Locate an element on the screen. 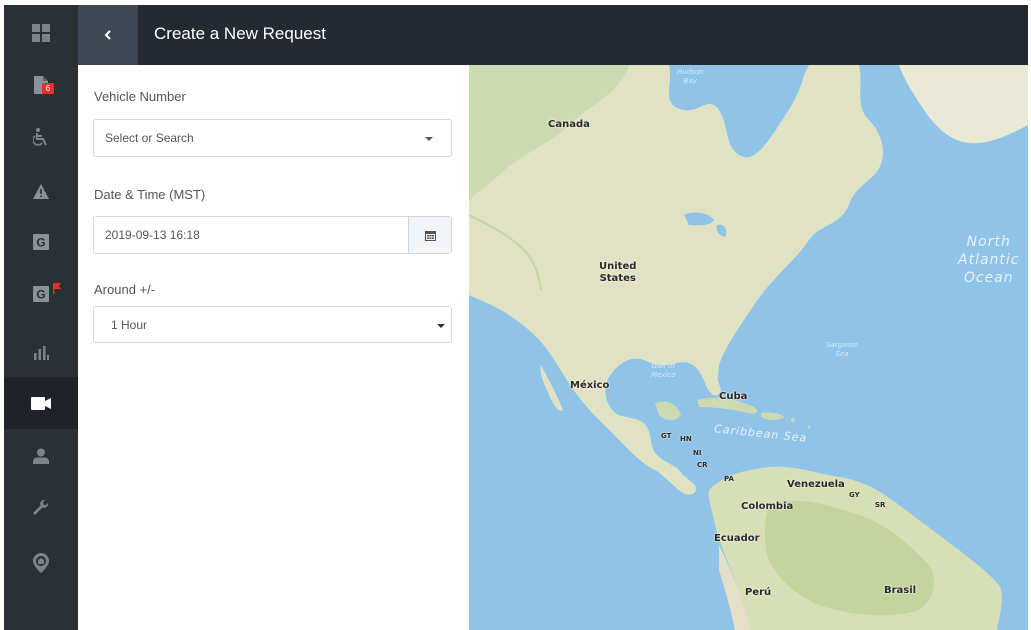  map-label-hudson-bay: Hudson Bay is located at coordinates (690, 76).